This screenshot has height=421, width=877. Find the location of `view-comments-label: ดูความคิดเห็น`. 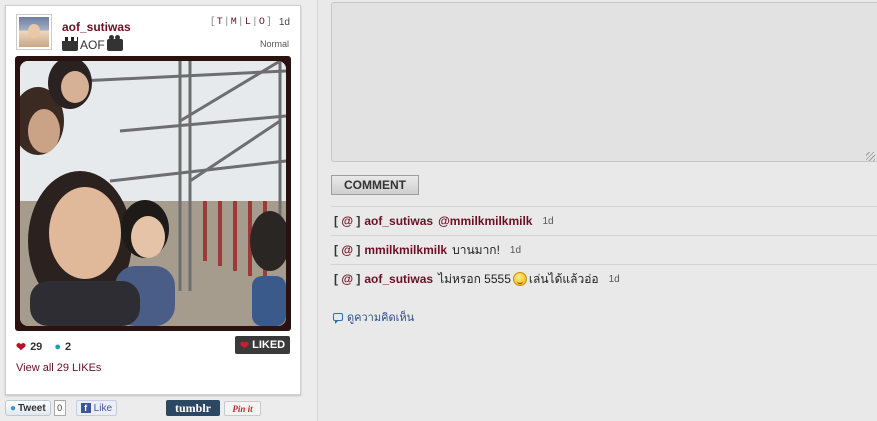

view-comments-label: ดูความคิดเห็น is located at coordinates (381, 318).